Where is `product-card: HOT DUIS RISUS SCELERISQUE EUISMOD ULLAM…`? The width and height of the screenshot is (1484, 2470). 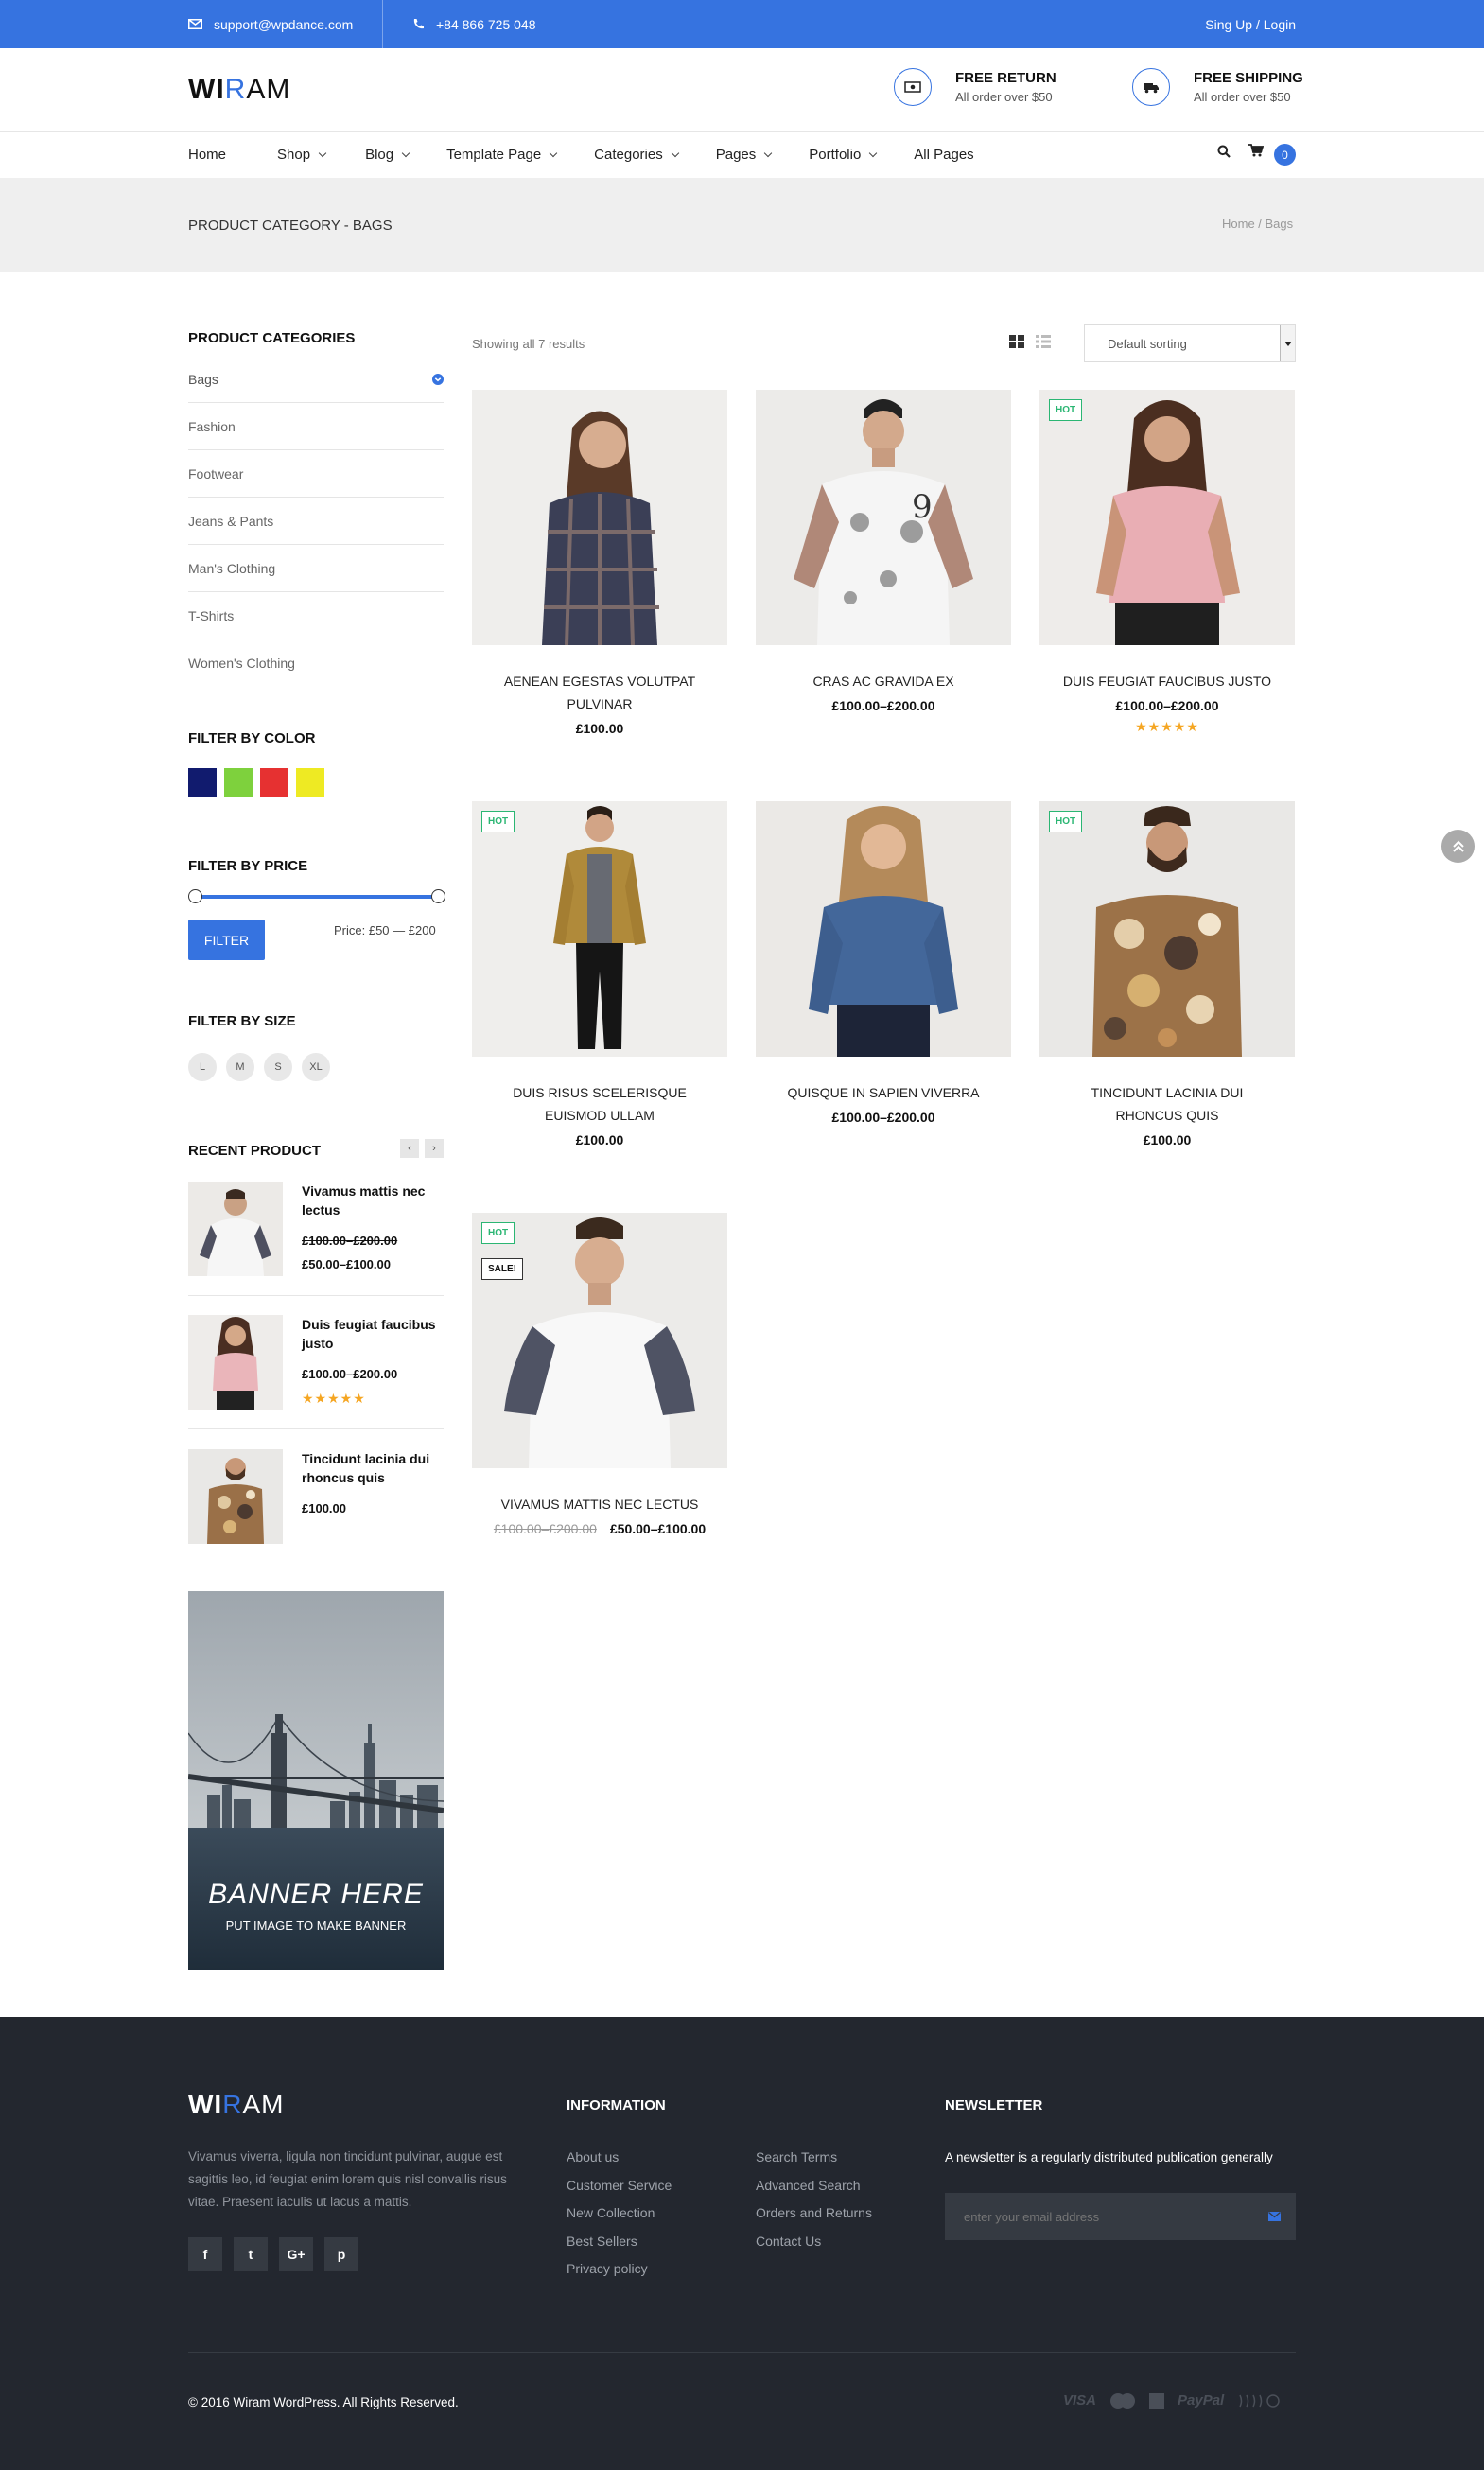
product-card: HOT DUIS RISUS SCELERISQUE EUISMOD ULLAM… is located at coordinates (599, 974).